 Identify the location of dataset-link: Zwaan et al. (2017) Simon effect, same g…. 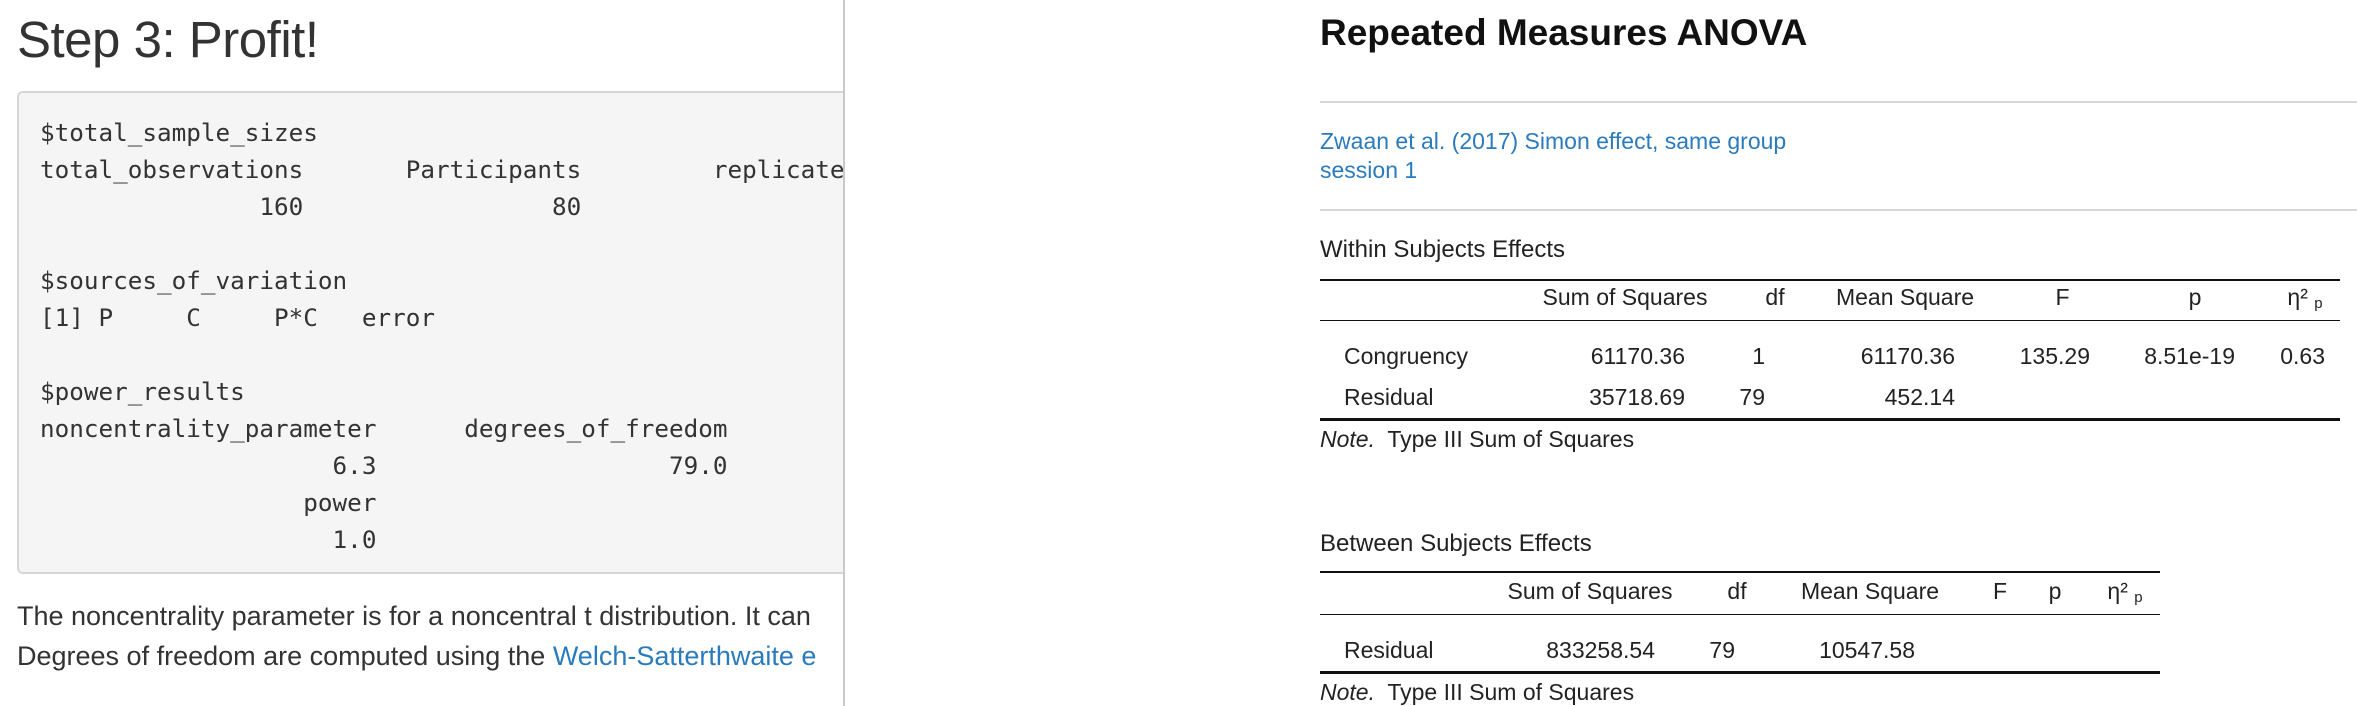
(1553, 141).